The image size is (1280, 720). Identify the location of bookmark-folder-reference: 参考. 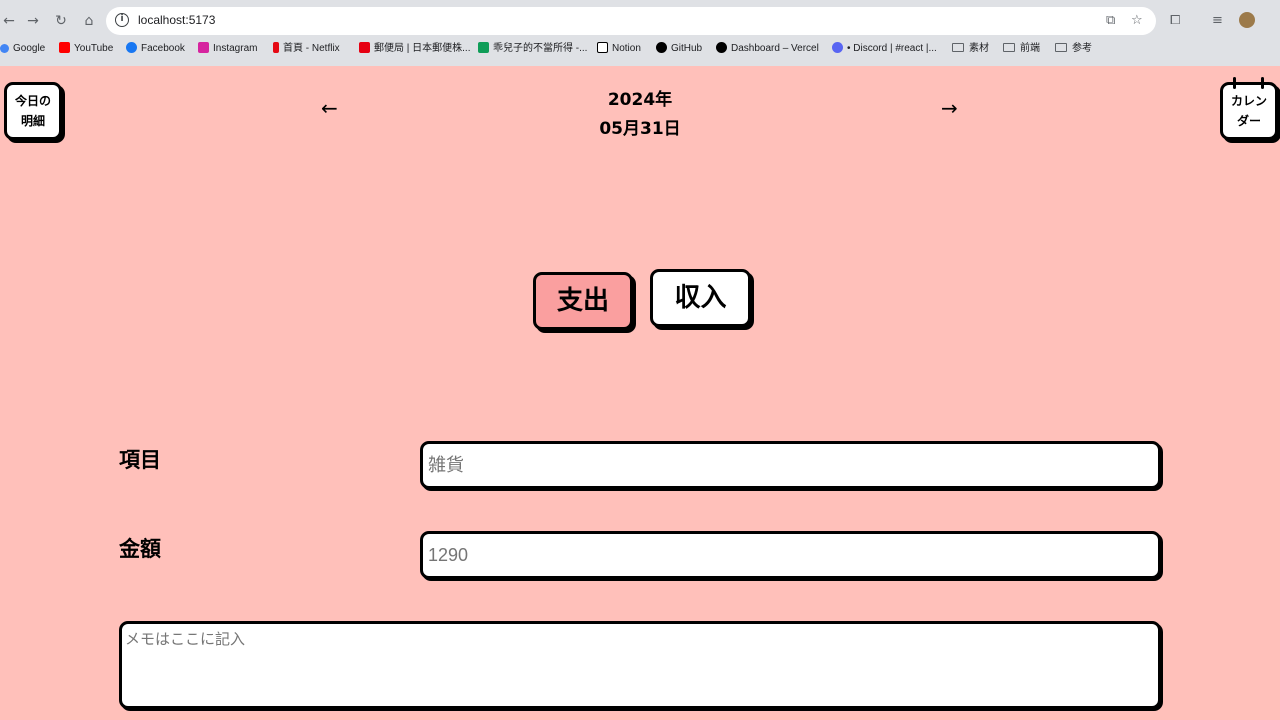
(1073, 49).